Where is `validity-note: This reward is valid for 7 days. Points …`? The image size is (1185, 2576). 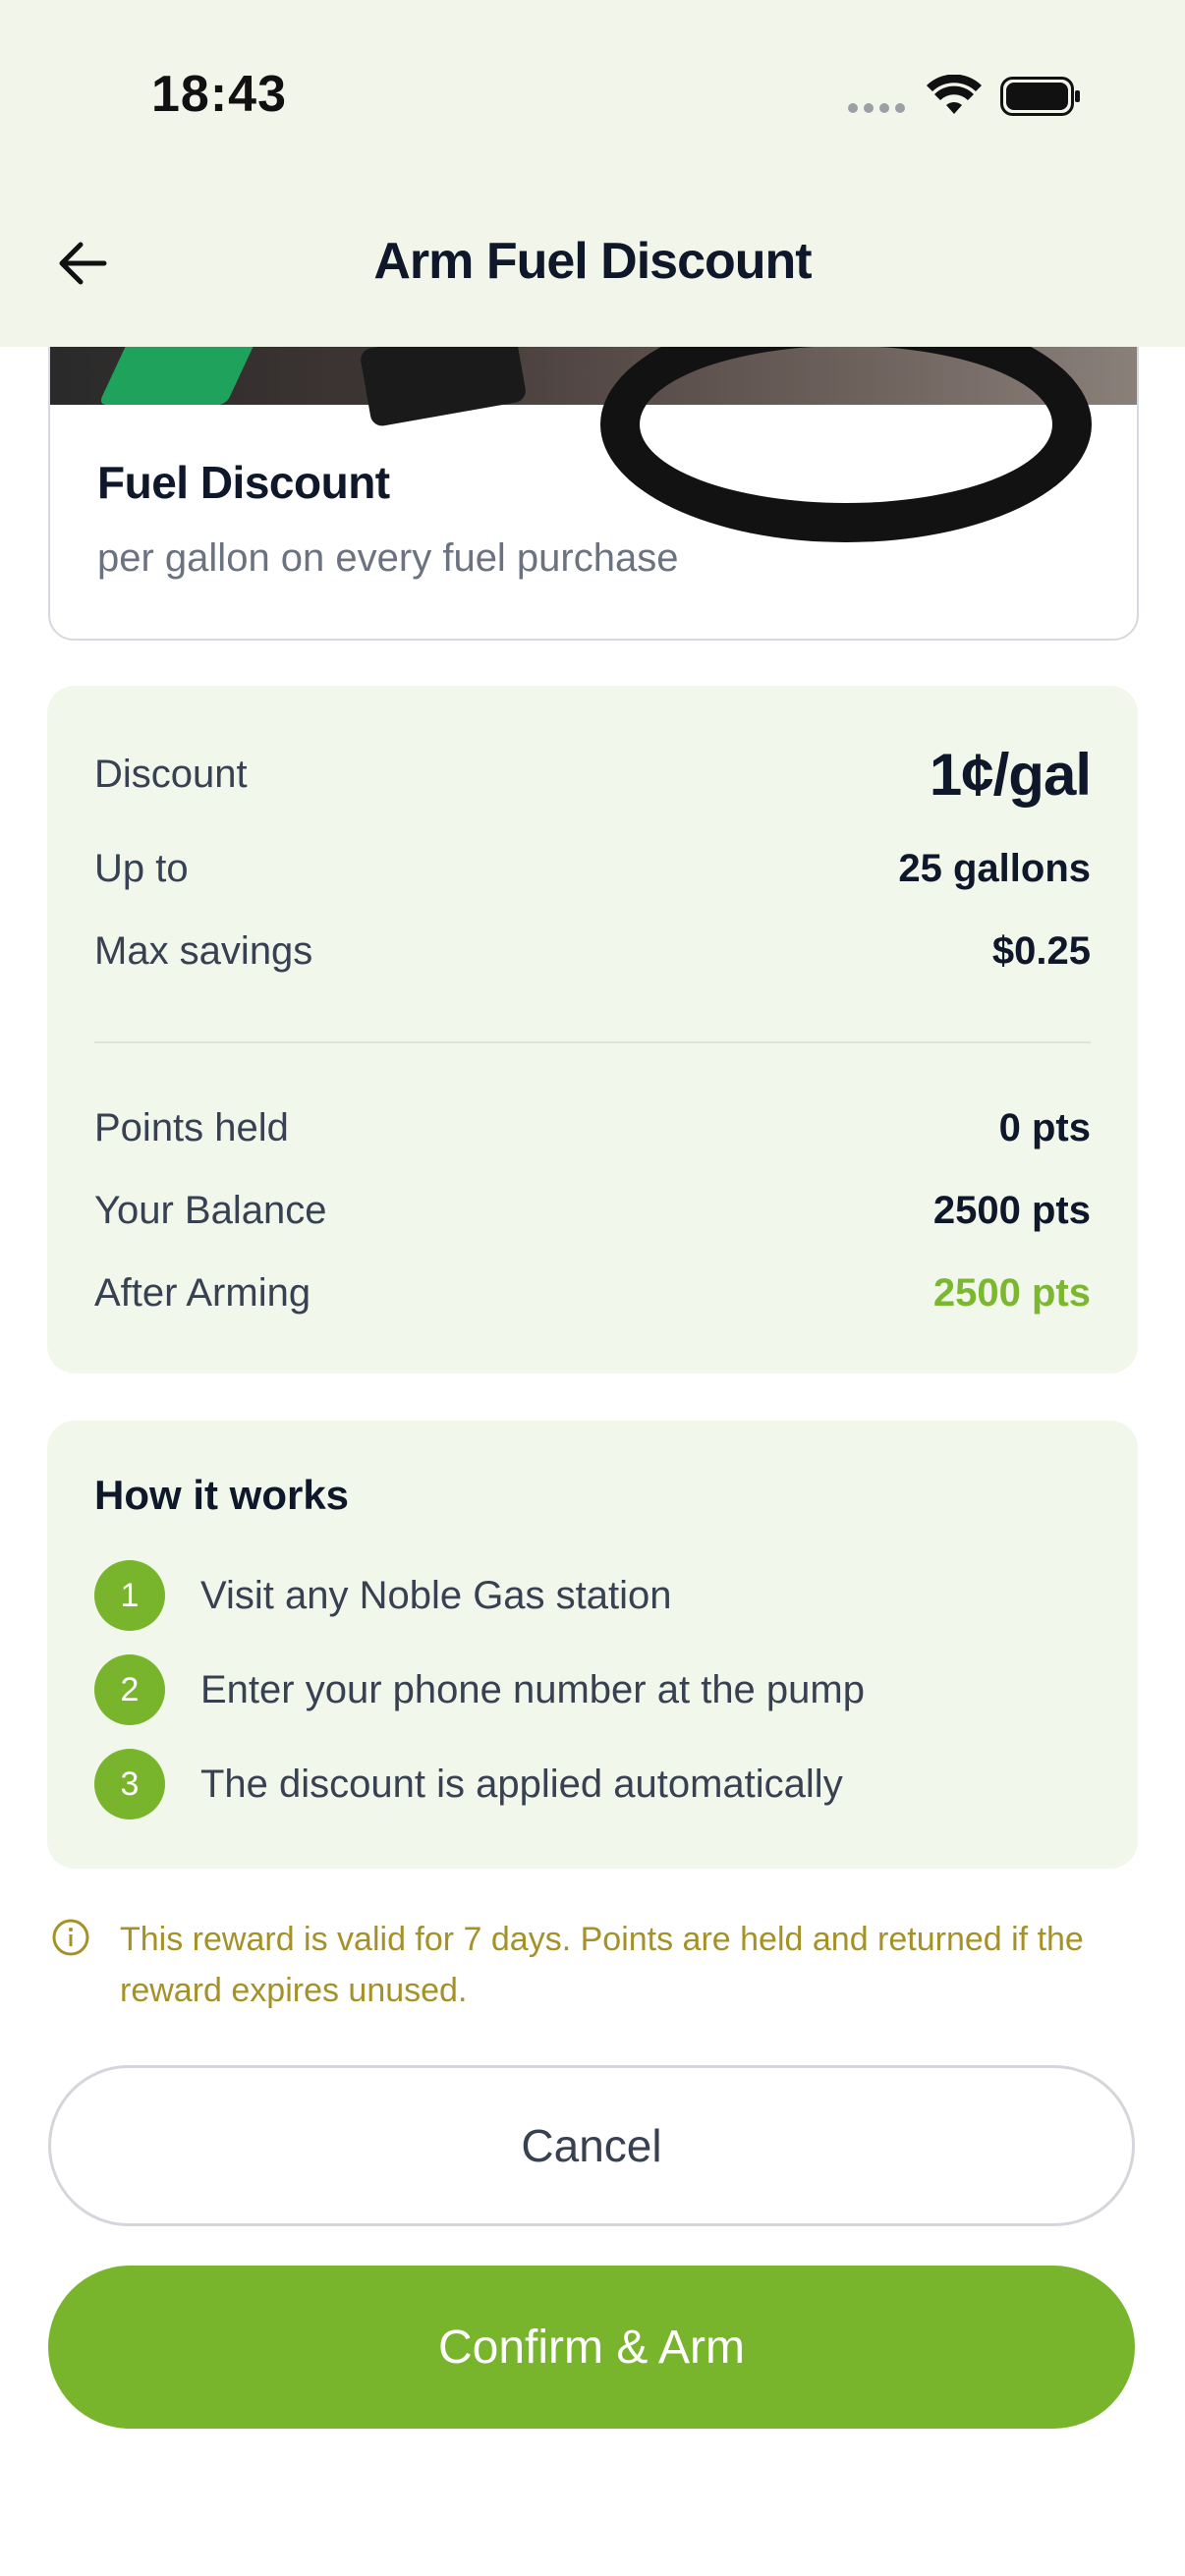 validity-note: This reward is valid for 7 days. Points … is located at coordinates (581, 1965).